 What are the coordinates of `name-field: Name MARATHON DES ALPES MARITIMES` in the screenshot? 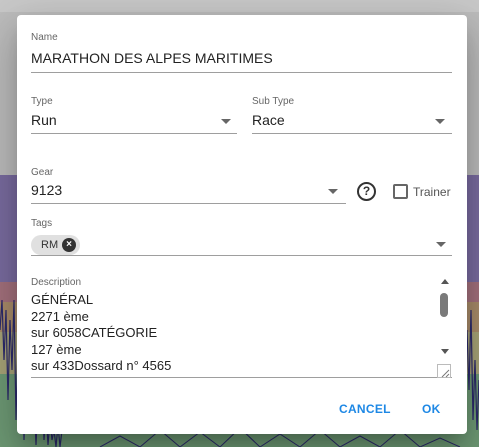 It's located at (241, 53).